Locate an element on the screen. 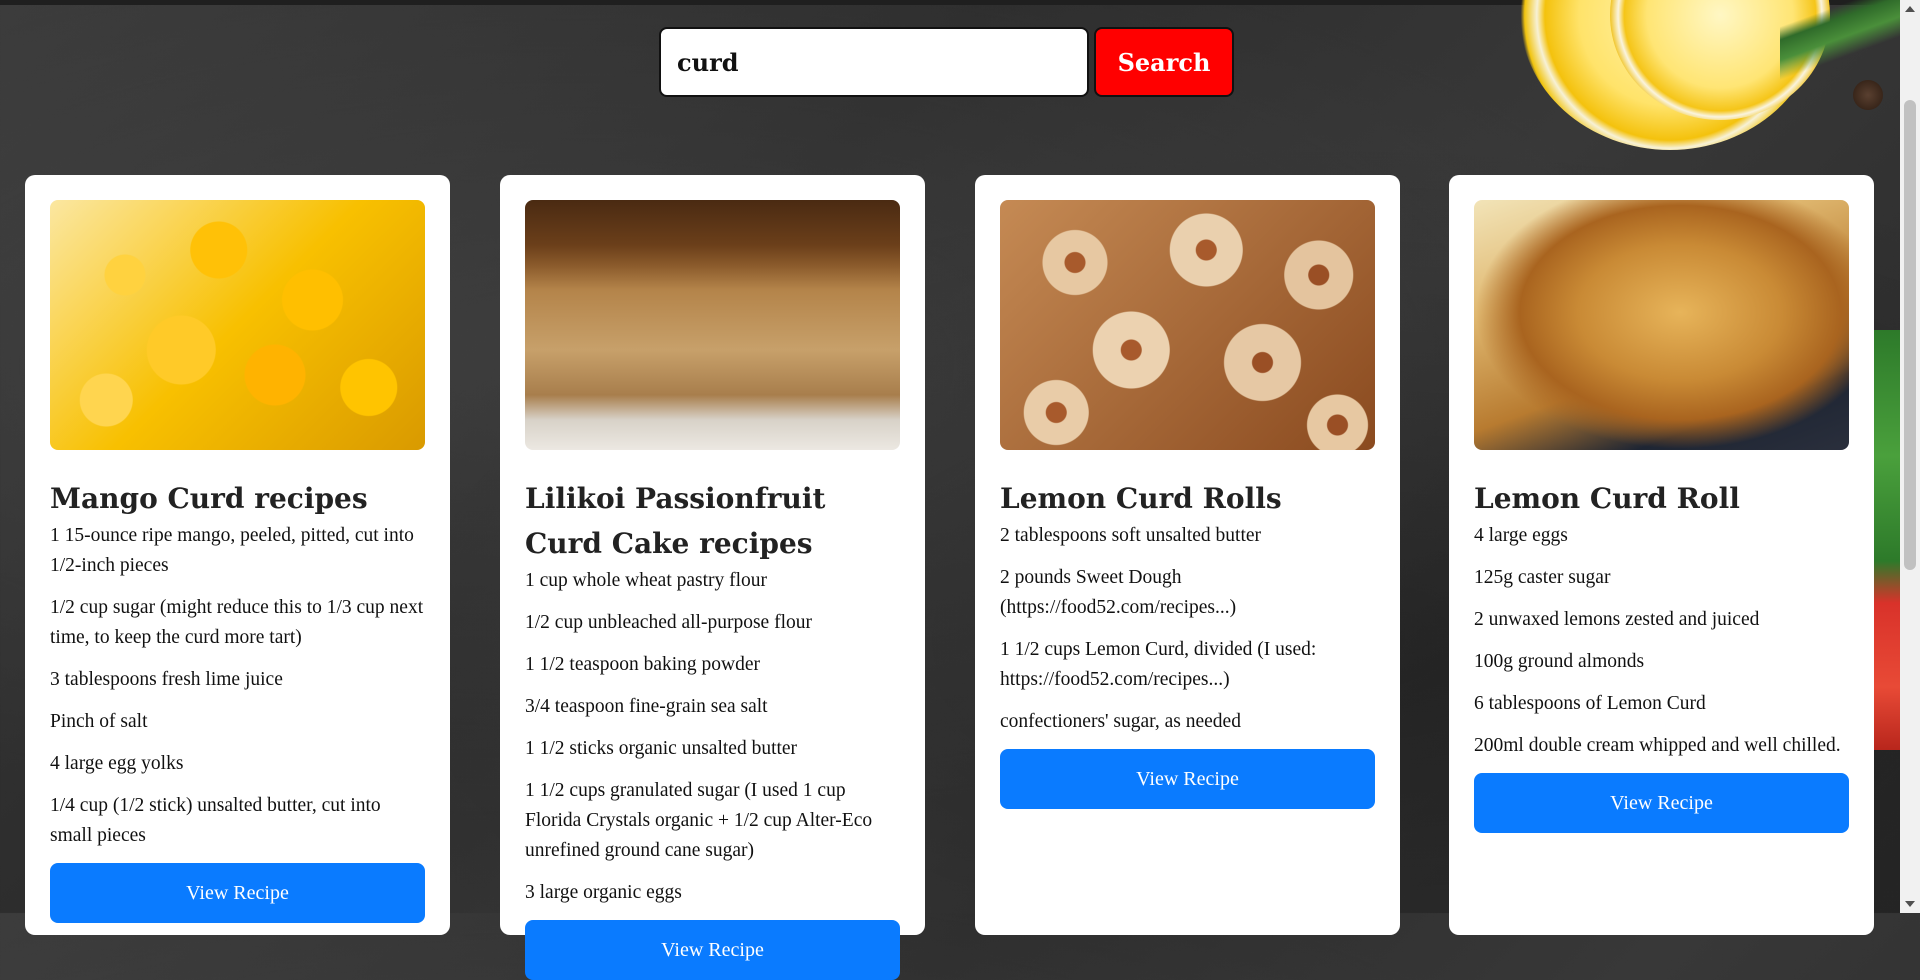 The height and width of the screenshot is (980, 1920). recipe-image-roll is located at coordinates (1661, 325).